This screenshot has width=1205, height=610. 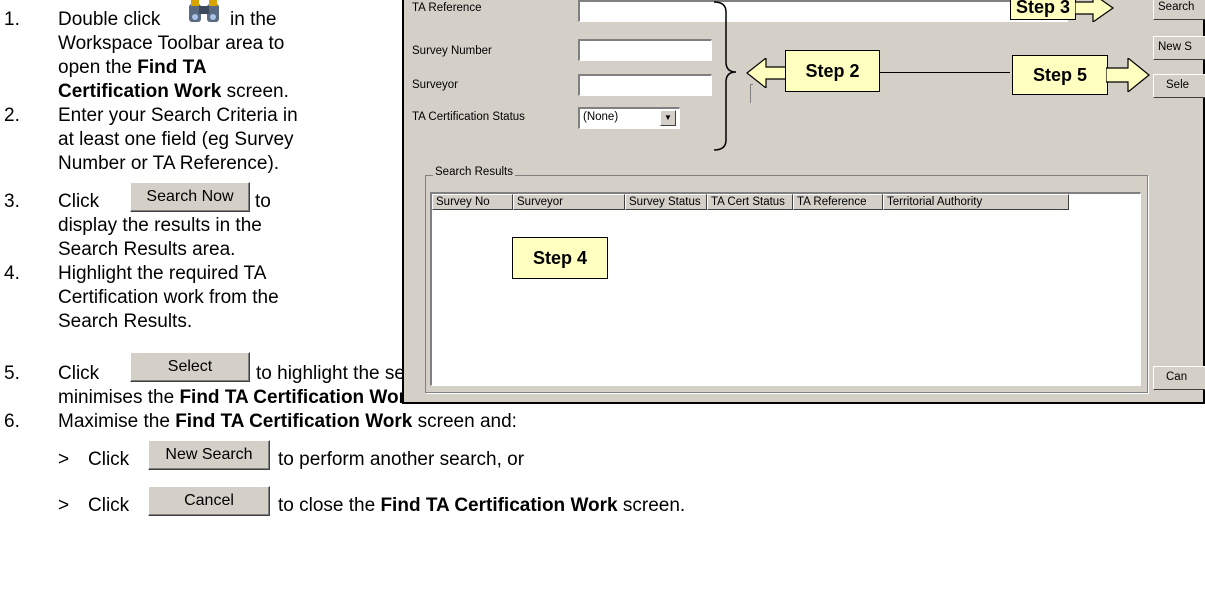 I want to click on sub-item-2-before: Click, so click(x=109, y=505).